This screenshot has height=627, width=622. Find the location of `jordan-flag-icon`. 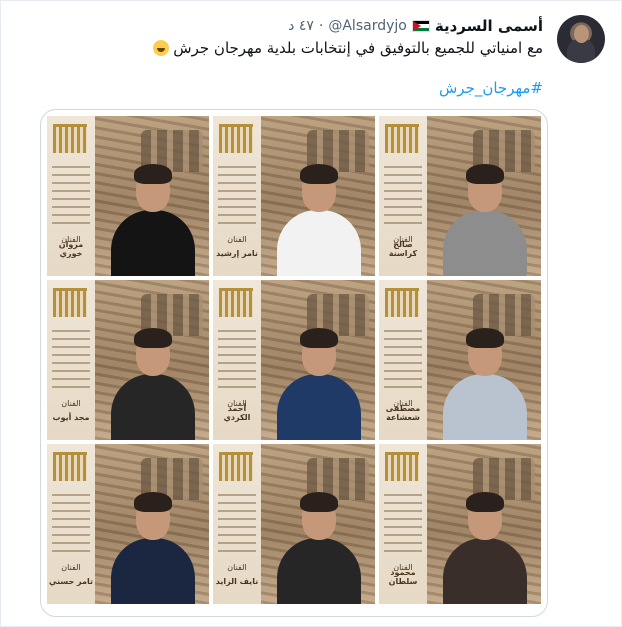

jordan-flag-icon is located at coordinates (420, 26).